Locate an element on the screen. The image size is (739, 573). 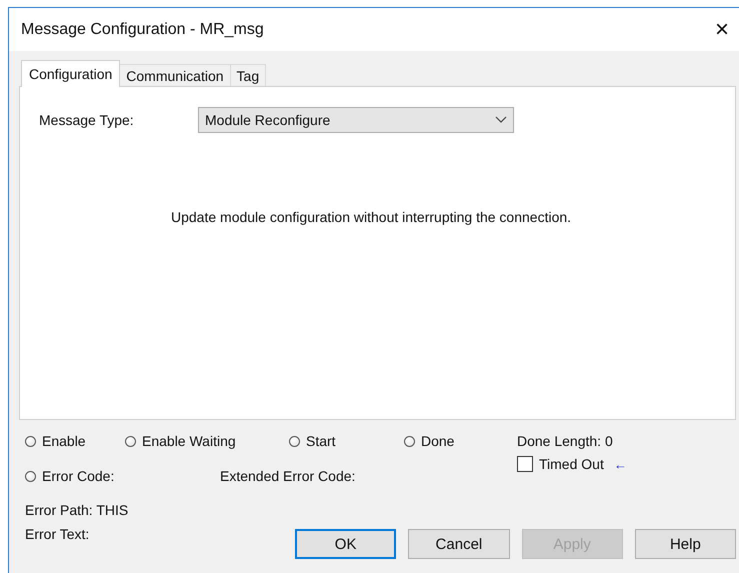
message-type-dropdown: Module Reconfigure is located at coordinates (356, 120).